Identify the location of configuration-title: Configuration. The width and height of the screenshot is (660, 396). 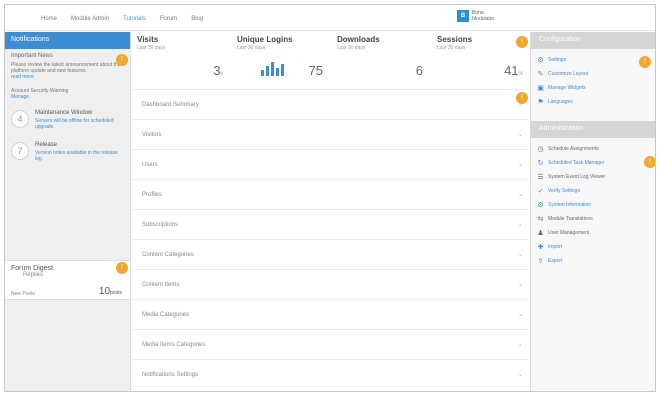
(560, 39).